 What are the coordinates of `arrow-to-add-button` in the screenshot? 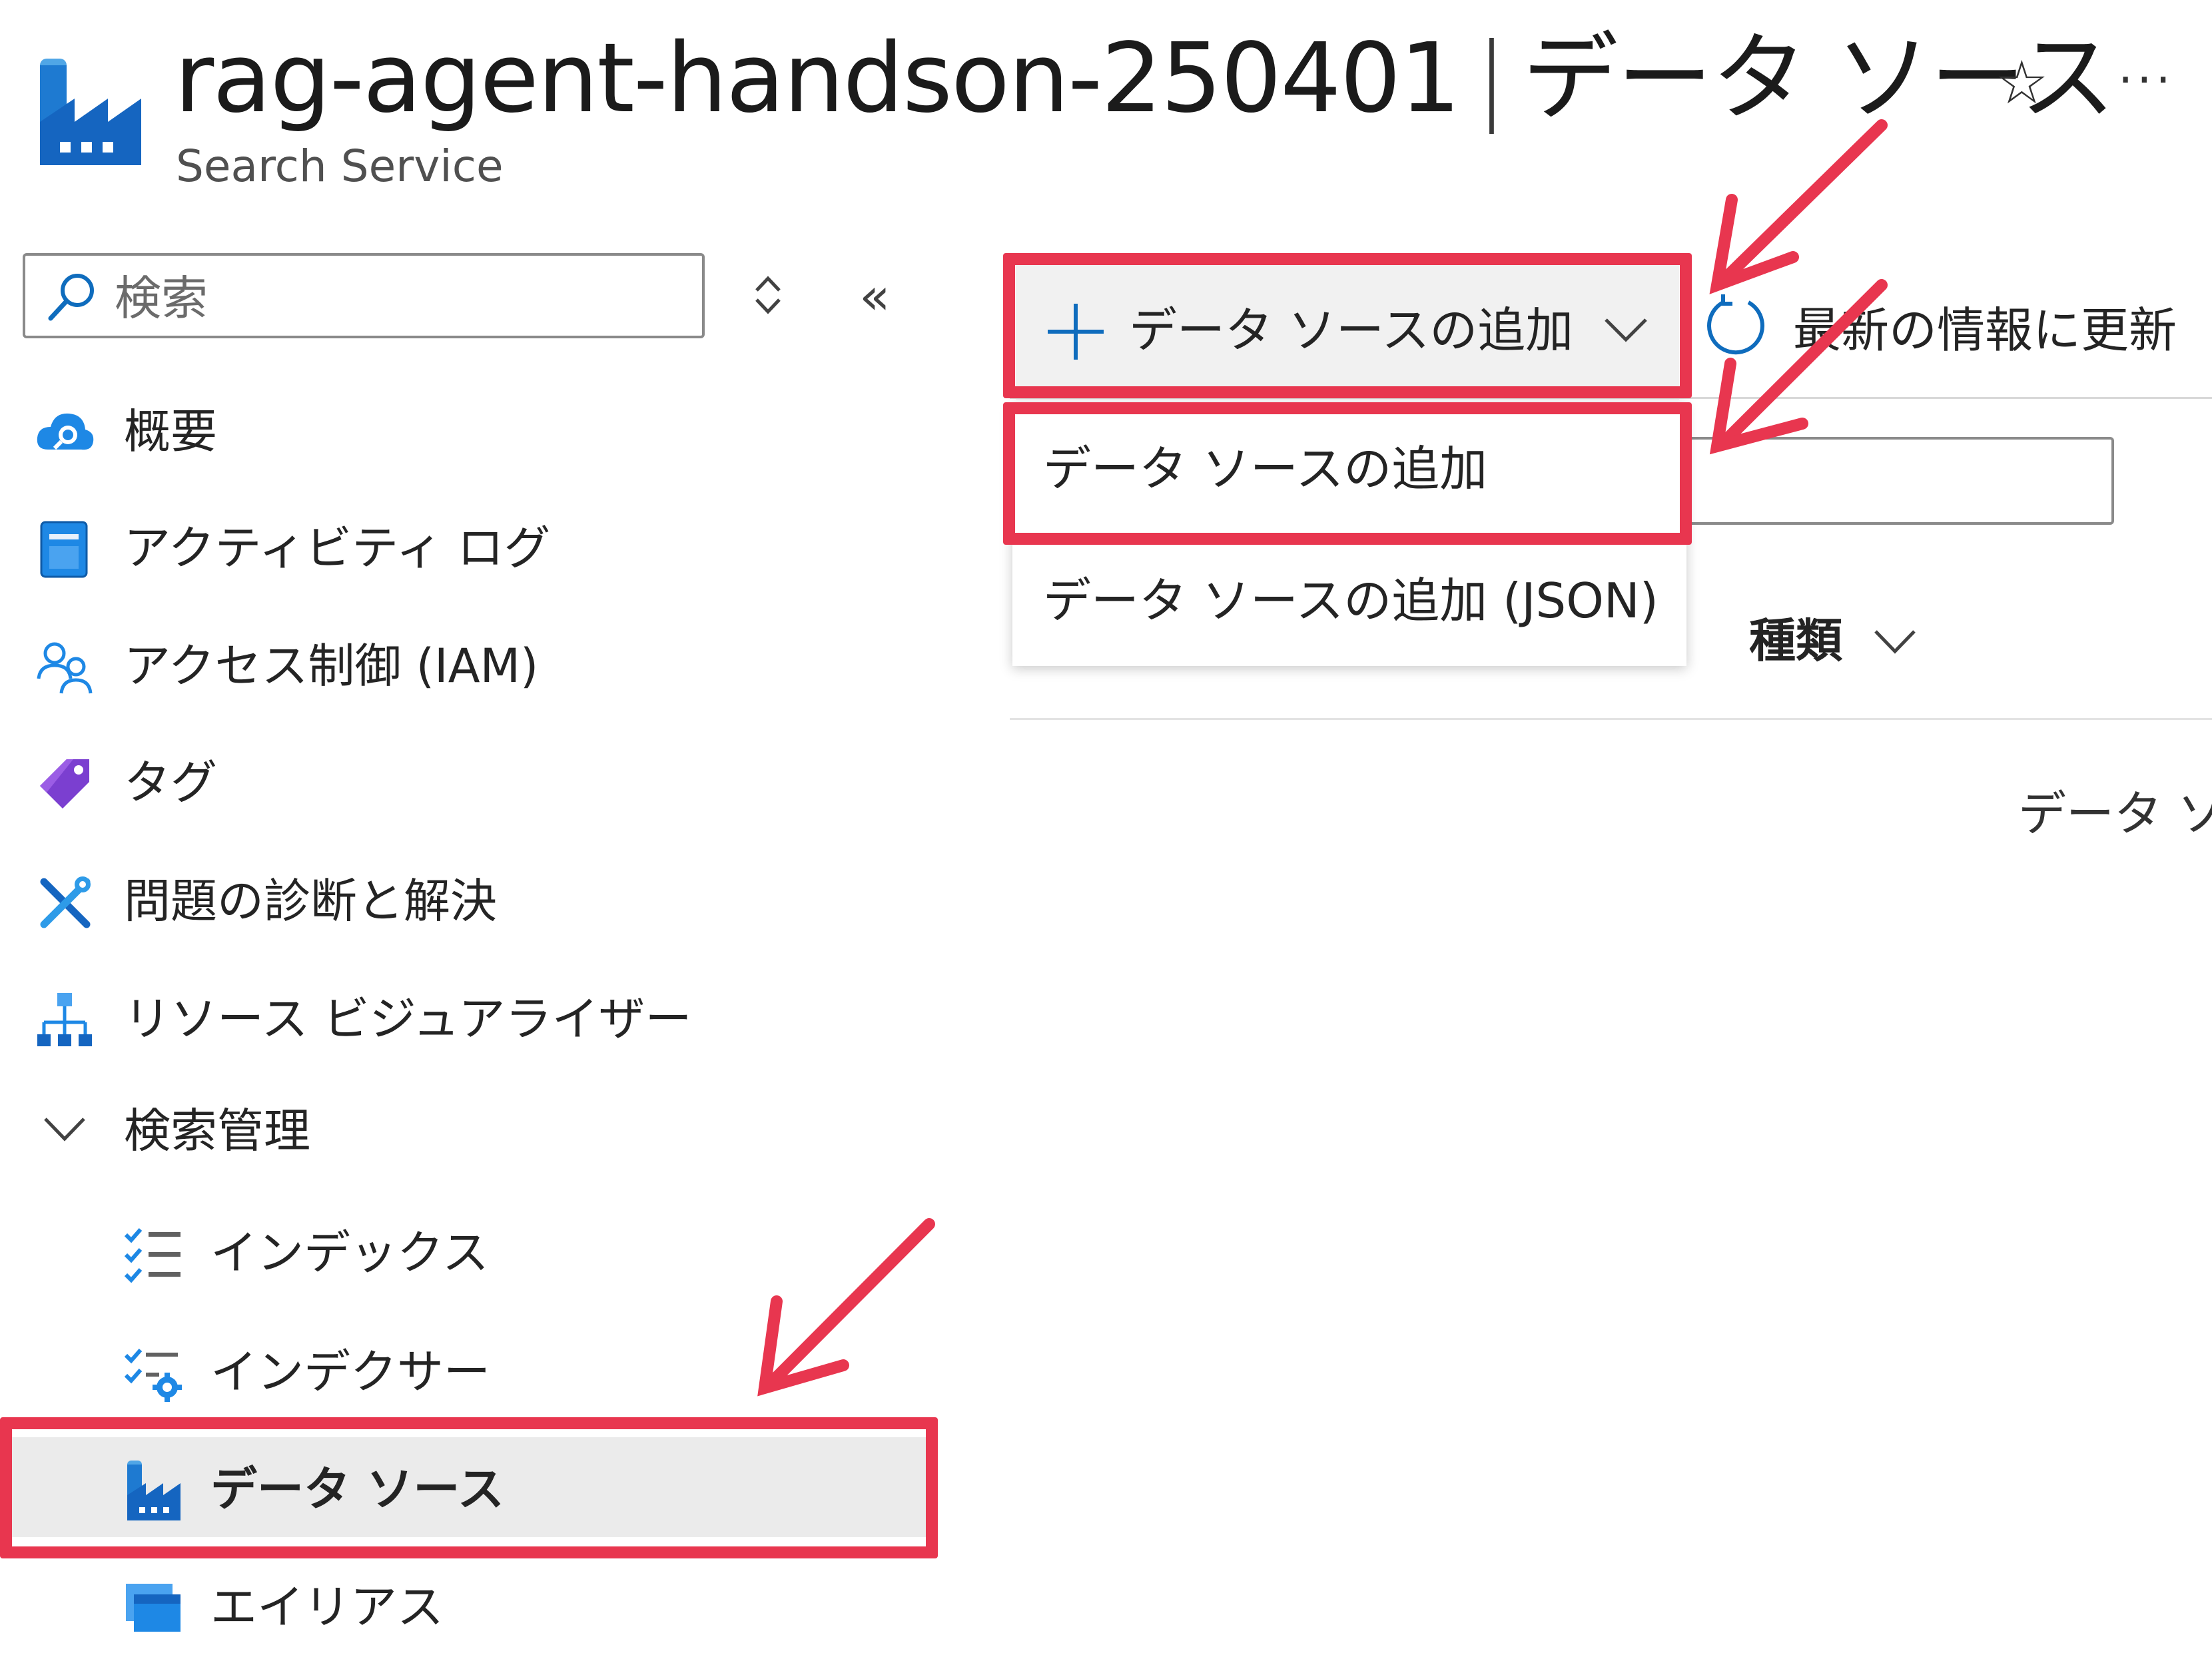 It's located at (1803, 201).